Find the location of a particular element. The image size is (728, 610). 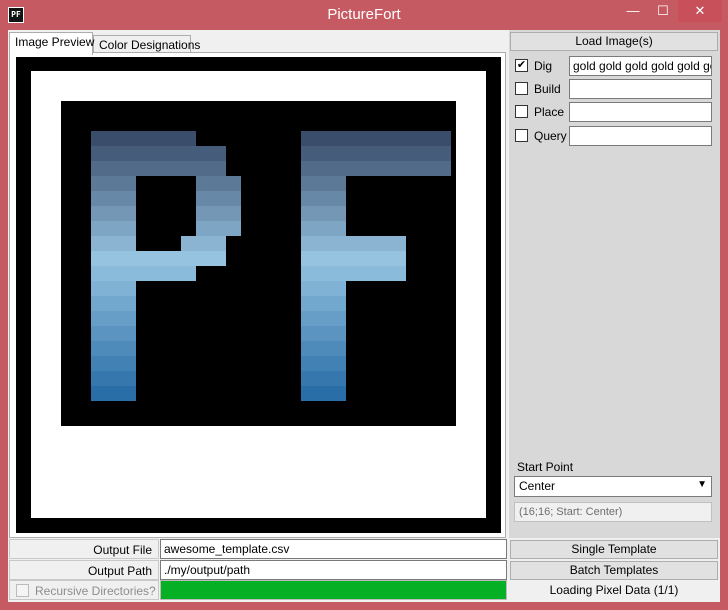

dig-checkbox: ✔ is located at coordinates (521, 65).